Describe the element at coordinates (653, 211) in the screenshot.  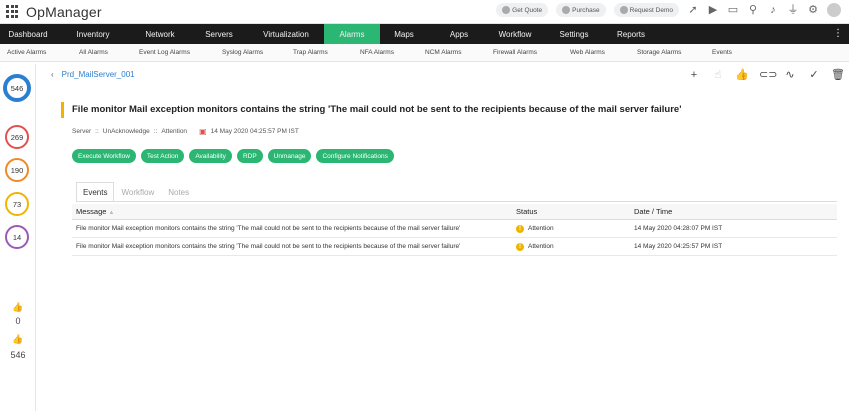
I see `header-datetime: Date / Time` at that location.